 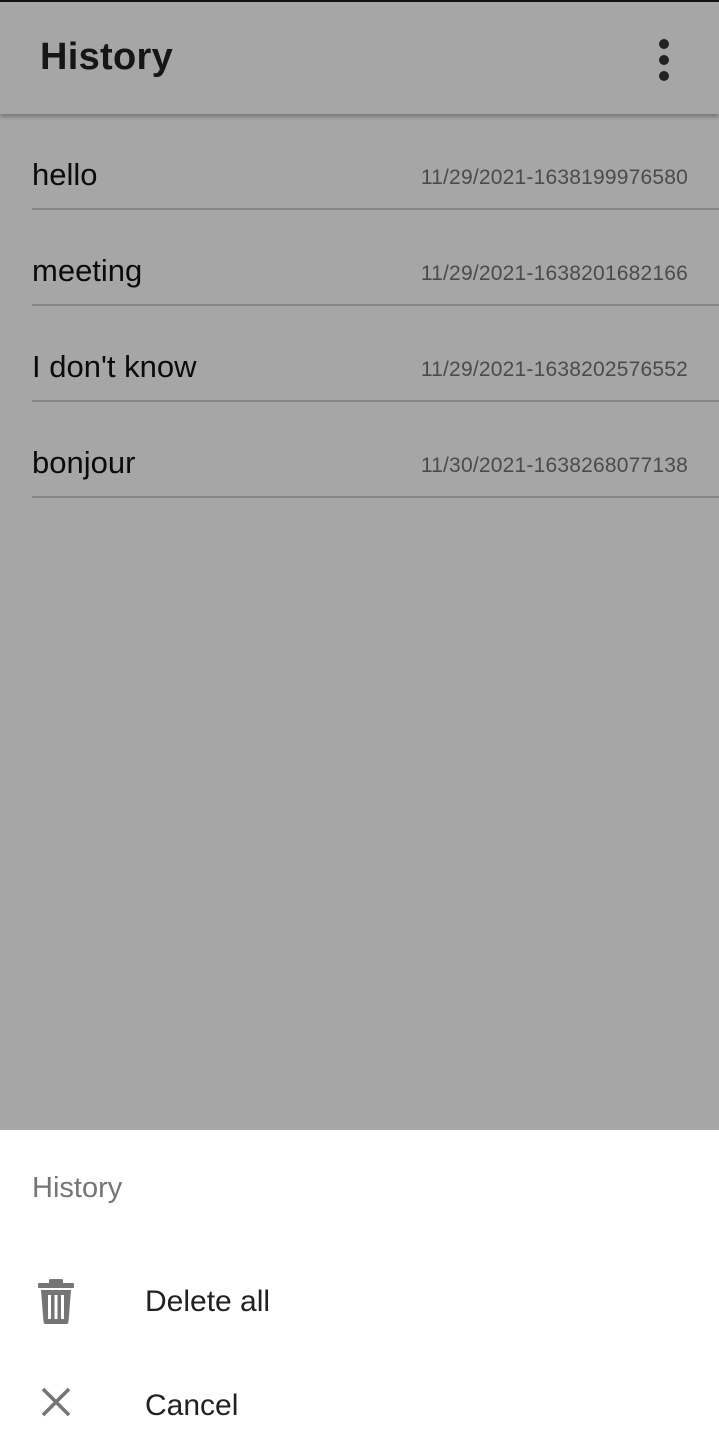 I want to click on cancel-label: Cancel, so click(x=192, y=1405).